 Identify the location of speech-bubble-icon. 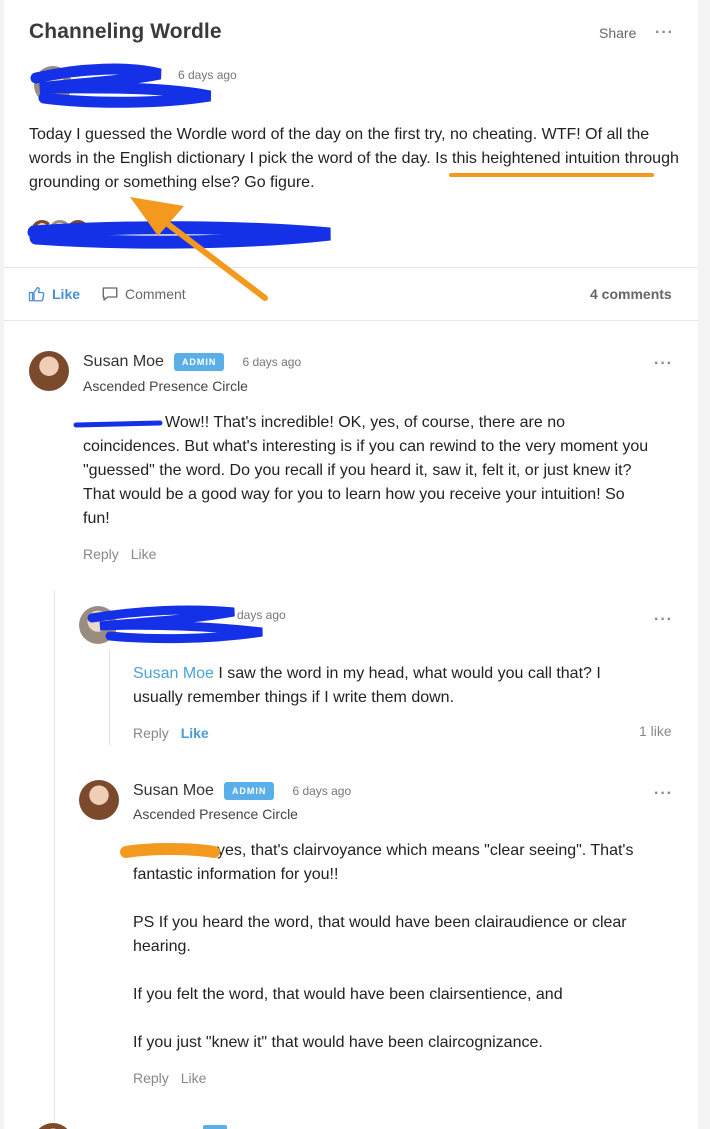
(110, 294).